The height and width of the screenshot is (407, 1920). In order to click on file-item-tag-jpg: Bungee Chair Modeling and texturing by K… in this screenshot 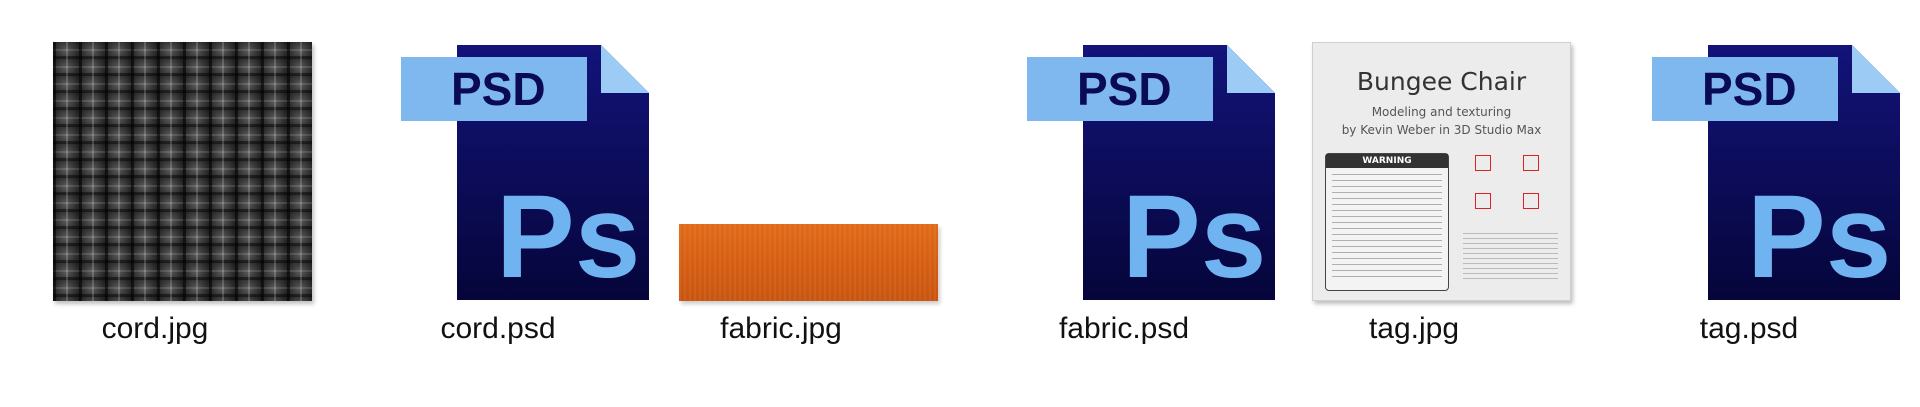, I will do `click(1415, 200)`.